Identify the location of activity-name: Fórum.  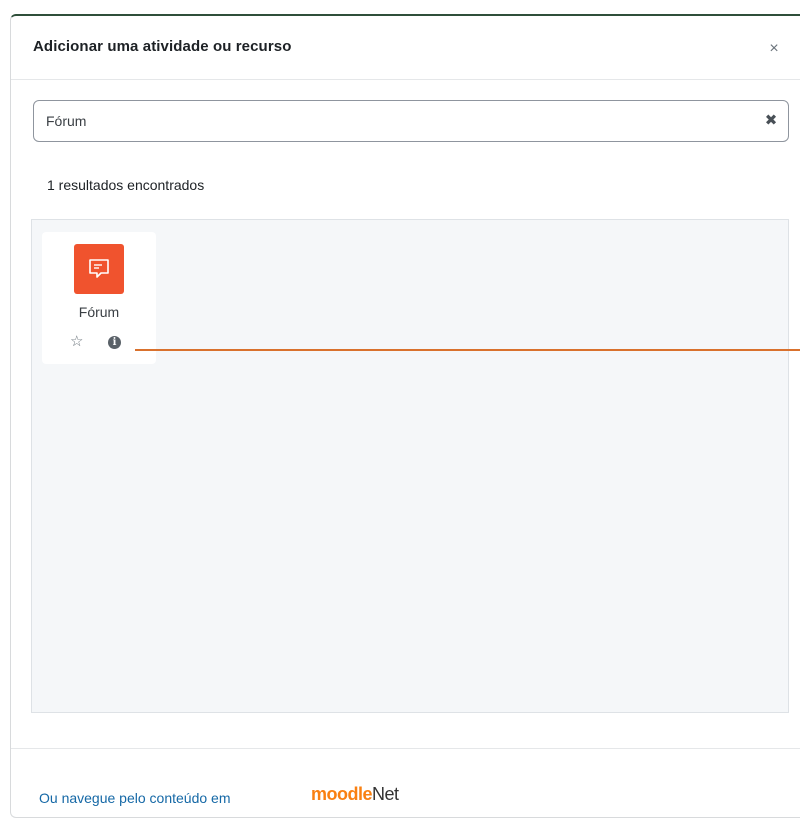
(99, 312).